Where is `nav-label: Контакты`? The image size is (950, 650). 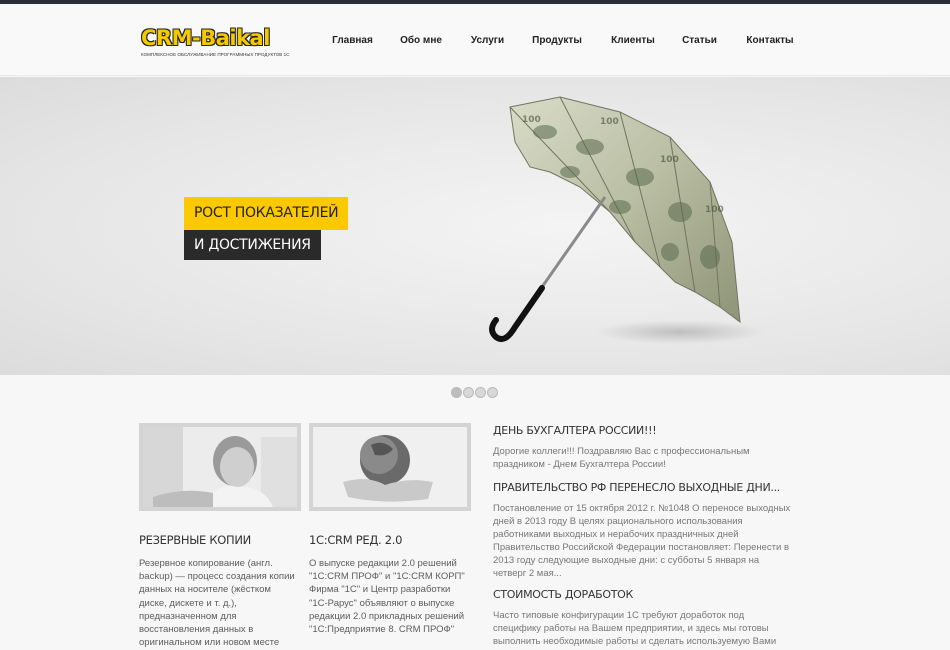 nav-label: Контакты is located at coordinates (770, 40).